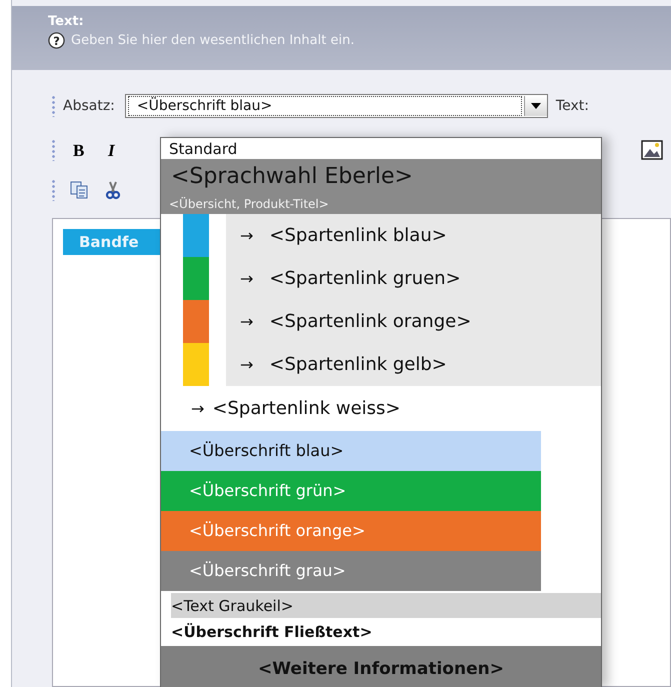 This screenshot has width=671, height=687. What do you see at coordinates (652, 150) in the screenshot?
I see `image-icon` at bounding box center [652, 150].